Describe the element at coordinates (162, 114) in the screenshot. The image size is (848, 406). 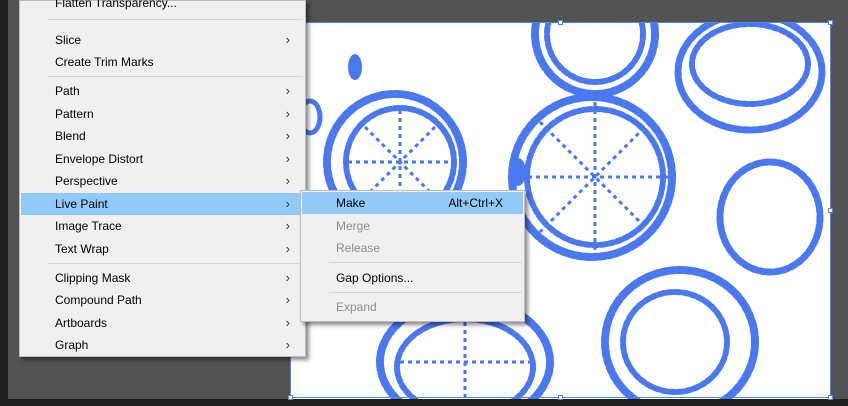
I see `menu-item-pattern: Pattern ›` at that location.